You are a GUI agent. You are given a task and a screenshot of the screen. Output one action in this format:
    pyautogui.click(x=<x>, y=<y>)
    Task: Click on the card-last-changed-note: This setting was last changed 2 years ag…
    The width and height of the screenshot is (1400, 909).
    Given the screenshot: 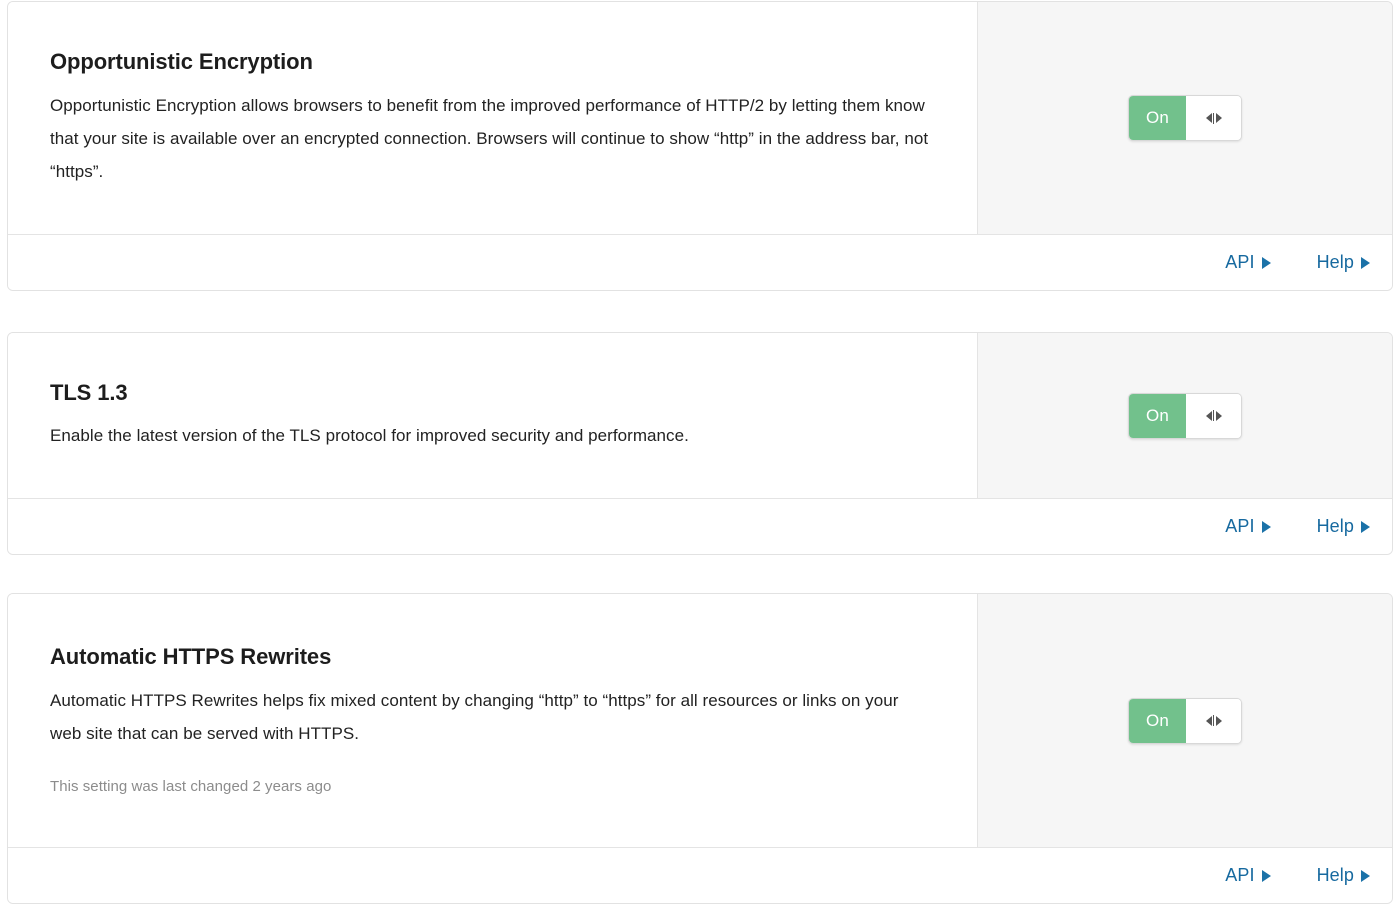 What is the action you would take?
    pyautogui.click(x=191, y=786)
    